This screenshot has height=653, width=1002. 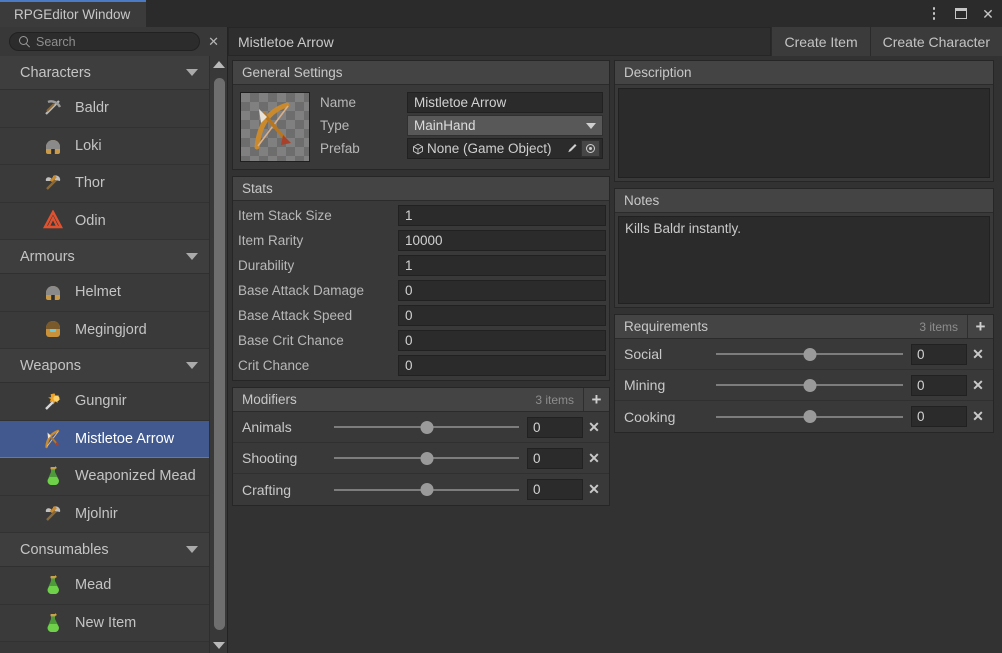 I want to click on close-icon: ✕, so click(x=988, y=14).